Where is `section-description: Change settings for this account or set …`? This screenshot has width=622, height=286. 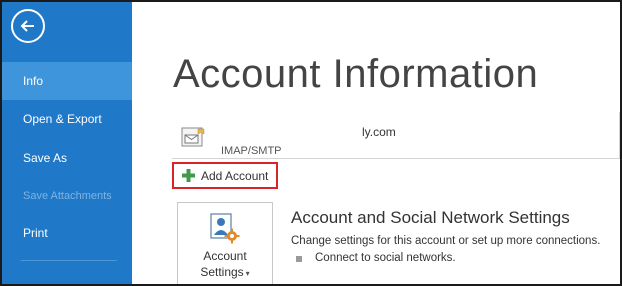
section-description: Change settings for this account or set … is located at coordinates (446, 241).